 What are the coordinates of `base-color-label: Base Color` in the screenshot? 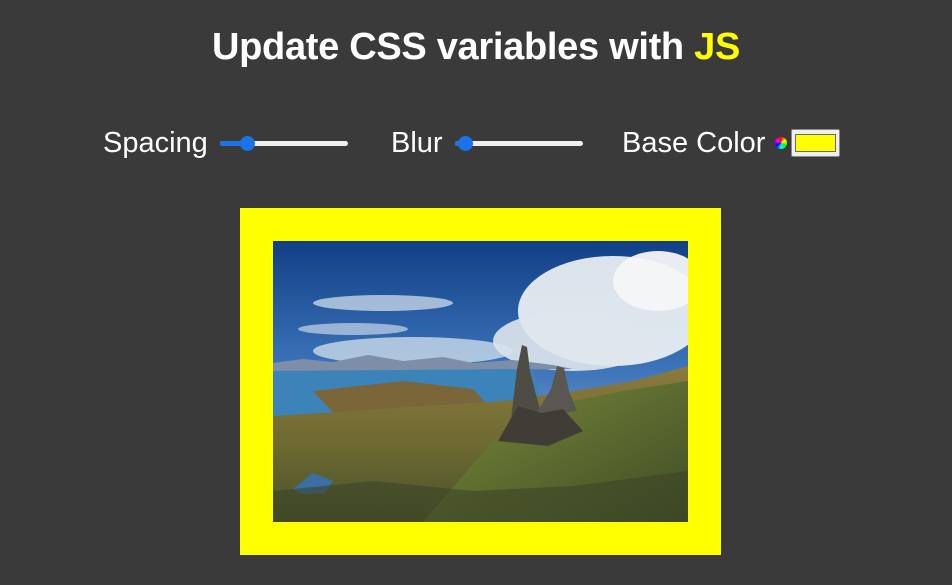 It's located at (694, 142).